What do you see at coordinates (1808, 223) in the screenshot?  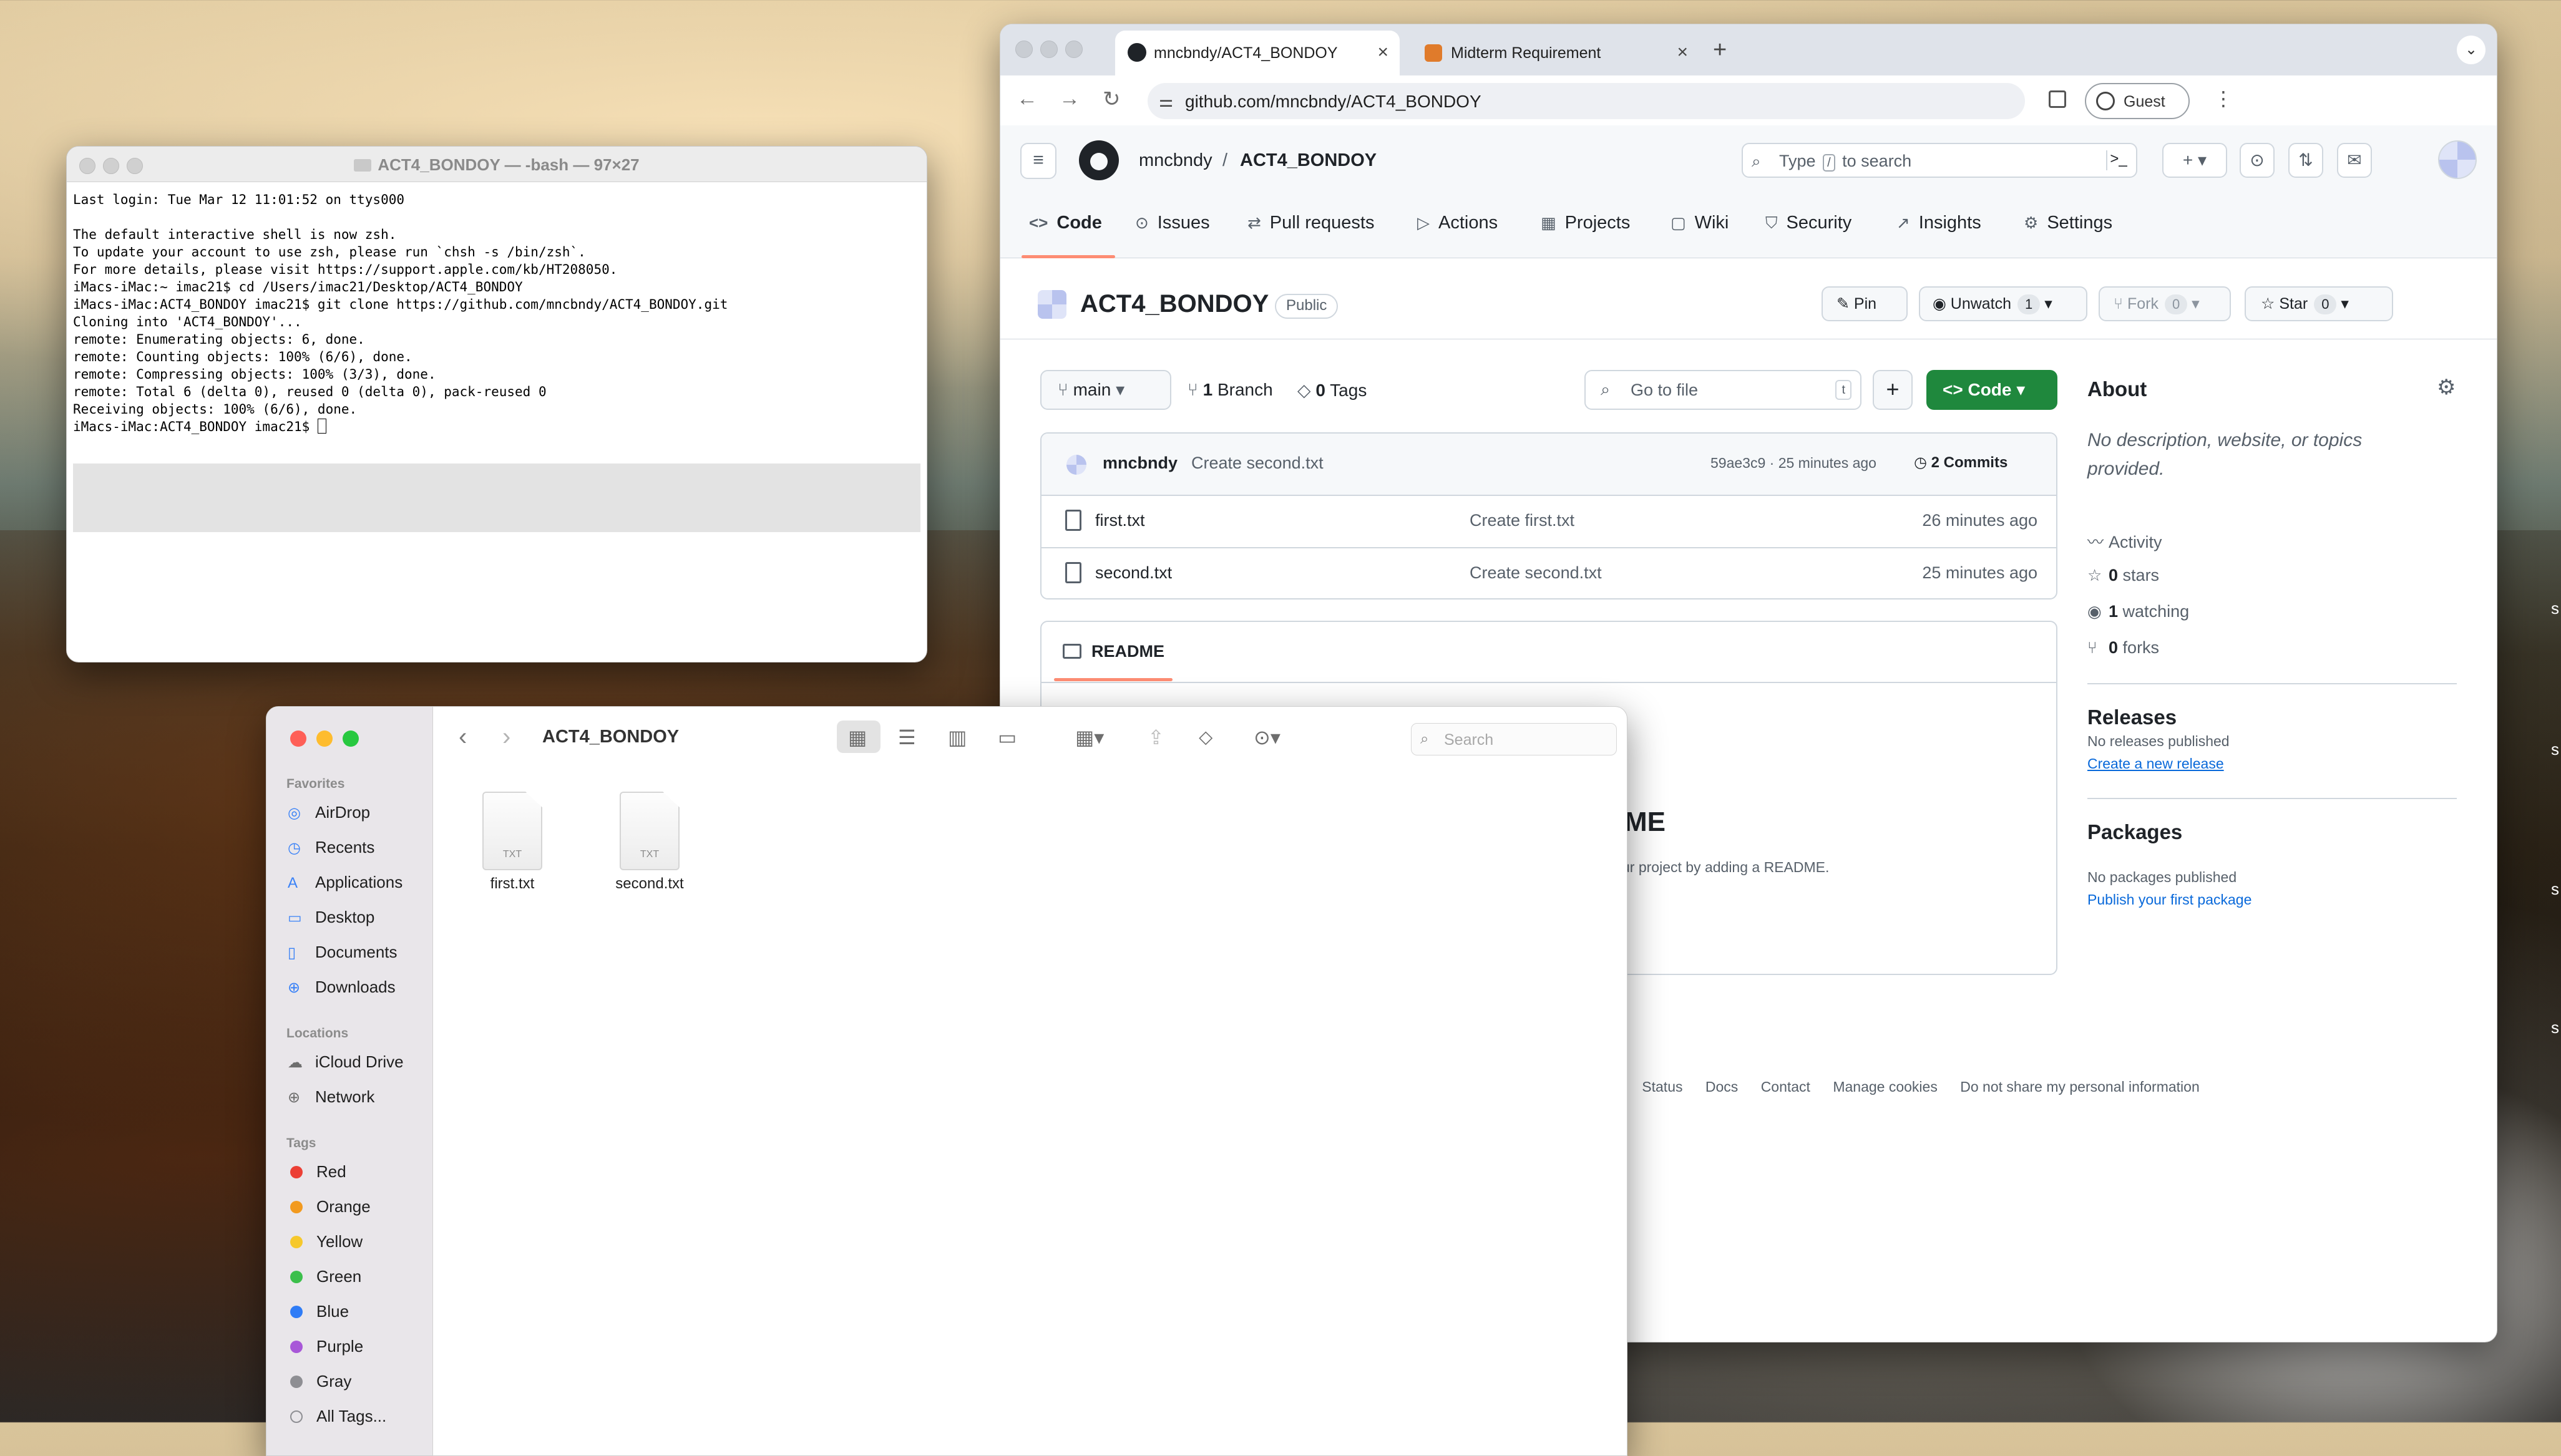 I see `tab-security: ⛉ Security` at bounding box center [1808, 223].